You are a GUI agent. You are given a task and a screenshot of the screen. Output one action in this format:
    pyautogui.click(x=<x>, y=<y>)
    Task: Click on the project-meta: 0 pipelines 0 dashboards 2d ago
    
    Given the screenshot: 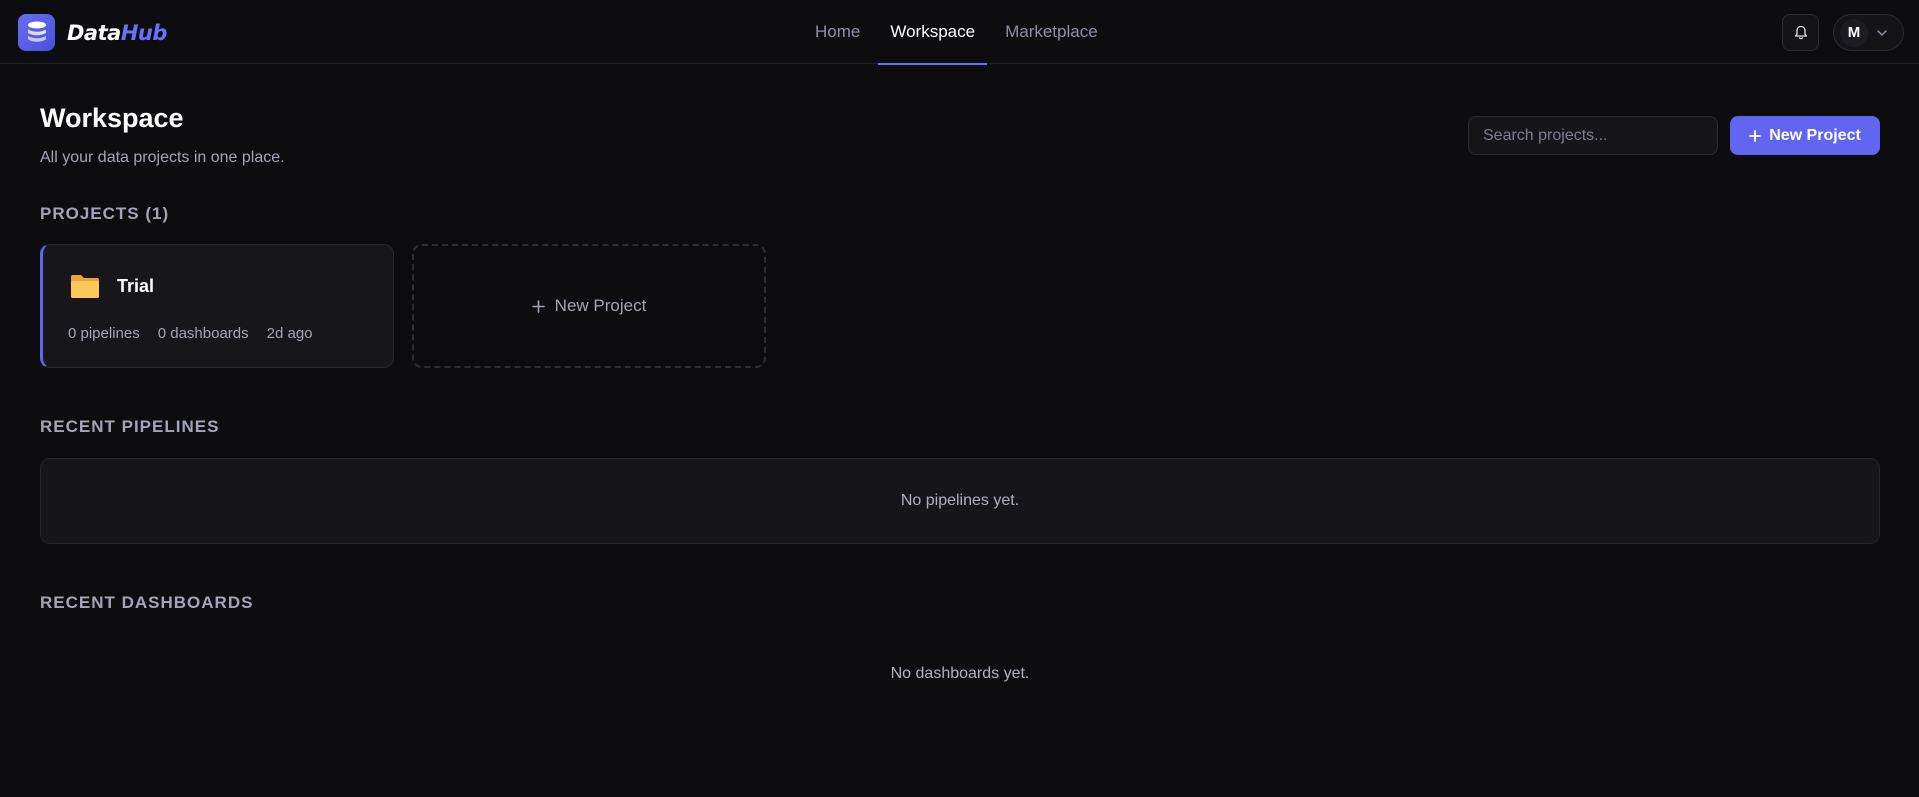 What is the action you would take?
    pyautogui.click(x=190, y=333)
    